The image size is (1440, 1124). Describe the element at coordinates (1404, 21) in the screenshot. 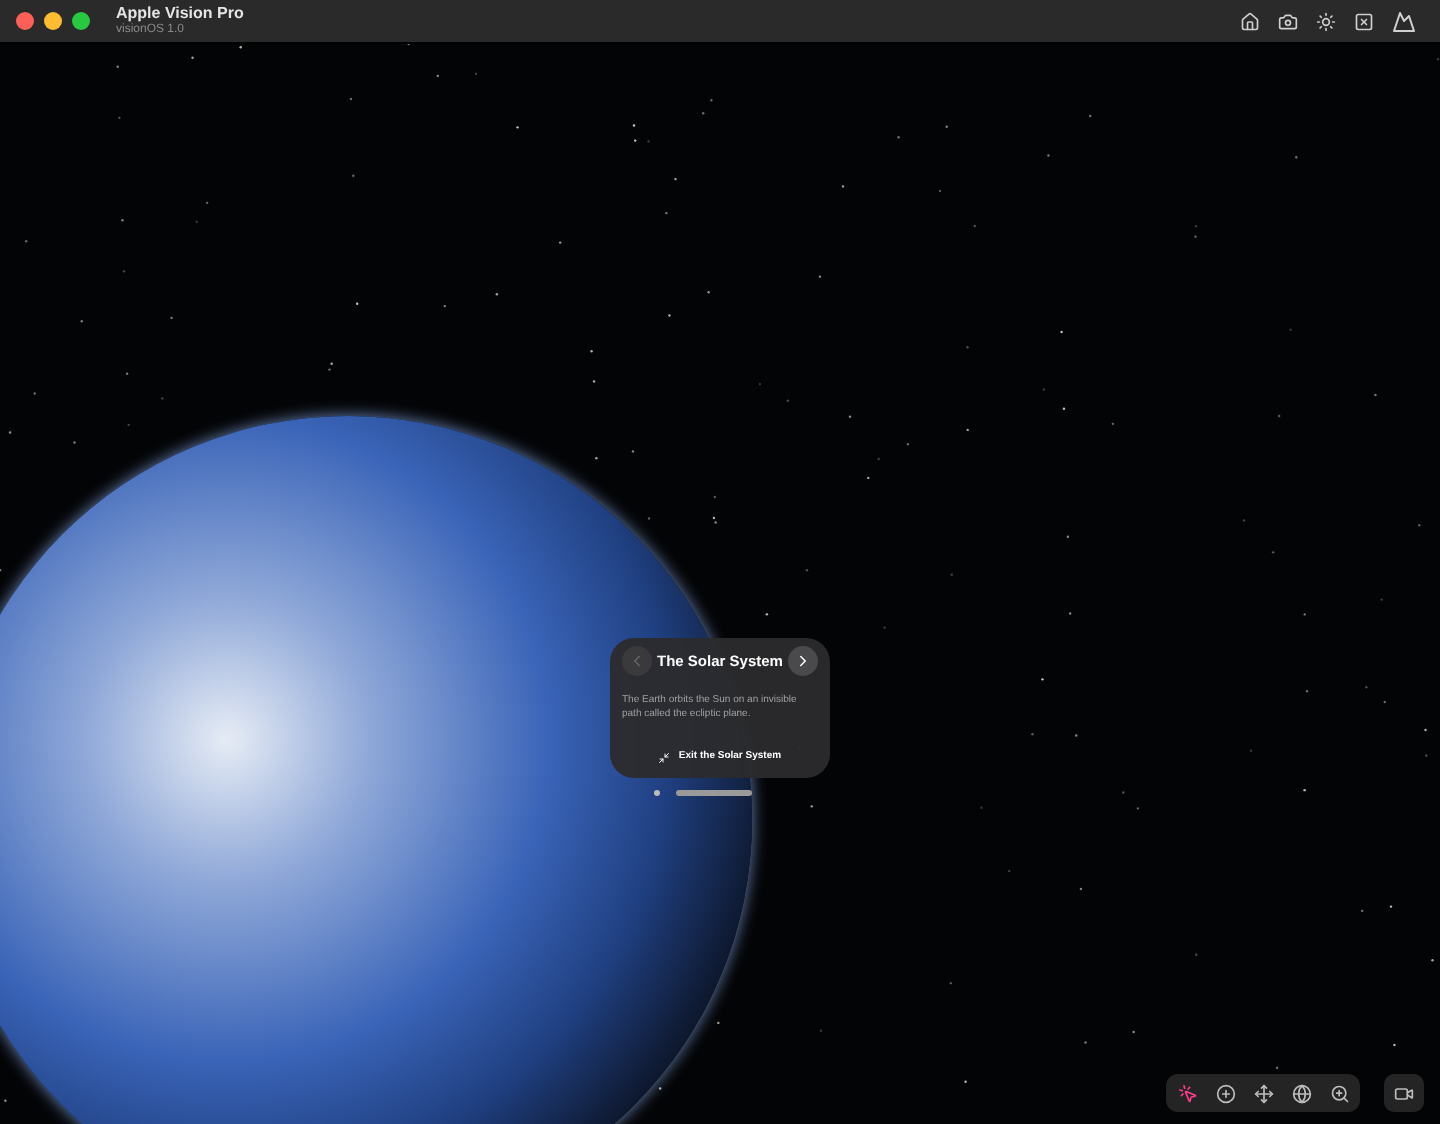

I see `mountain-icon` at that location.